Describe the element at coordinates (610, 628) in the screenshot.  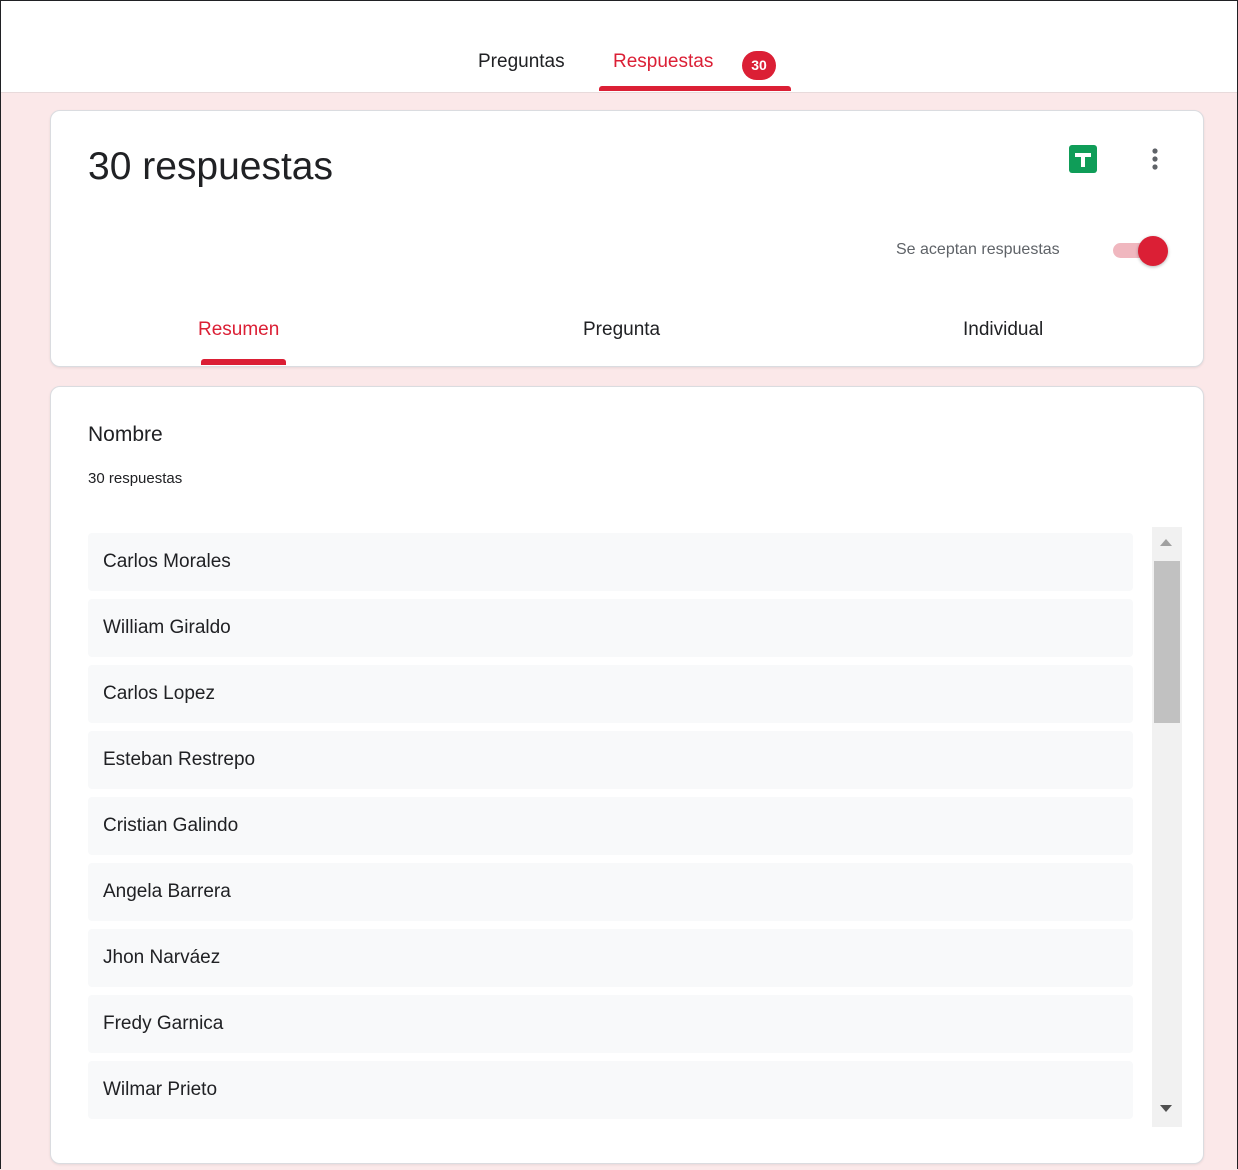
I see `list-item: William Giraldo` at that location.